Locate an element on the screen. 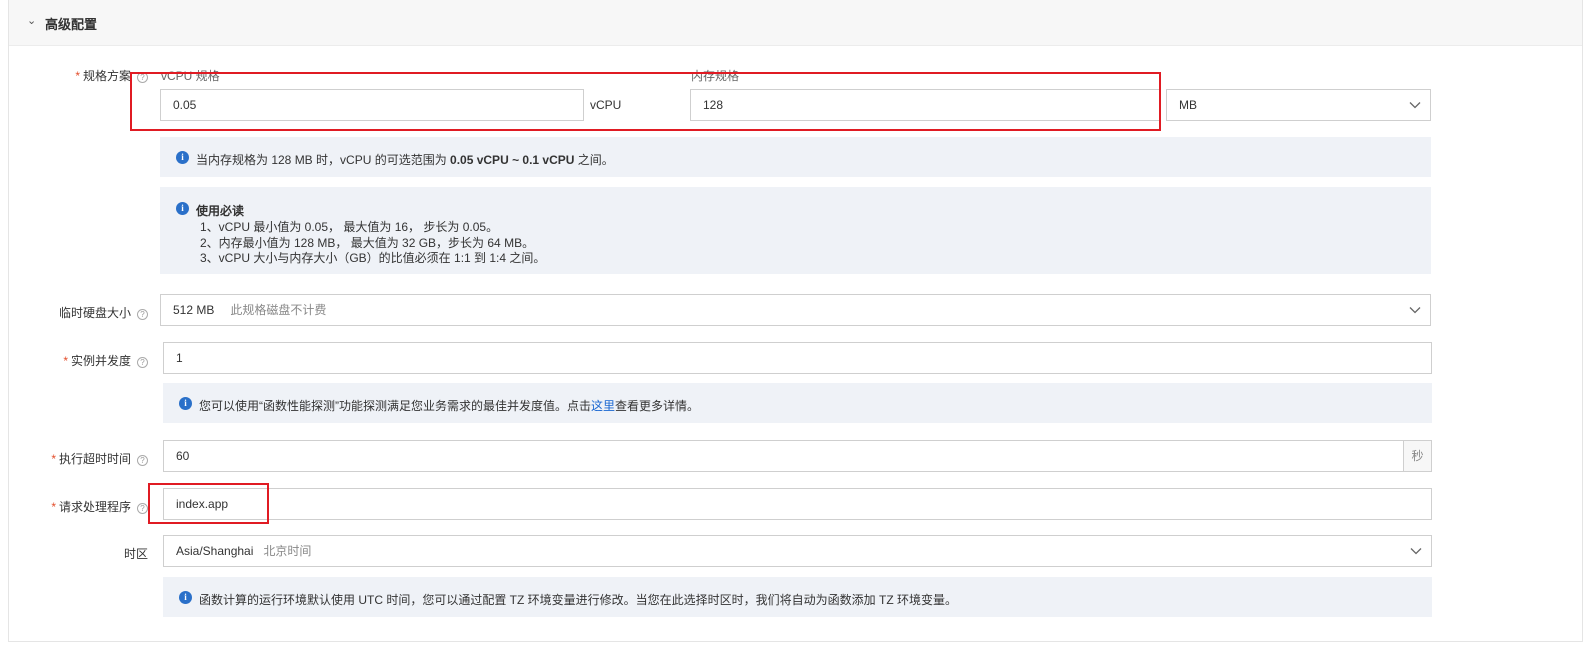 The width and height of the screenshot is (1583, 649). timeout-input: 60 is located at coordinates (783, 456).